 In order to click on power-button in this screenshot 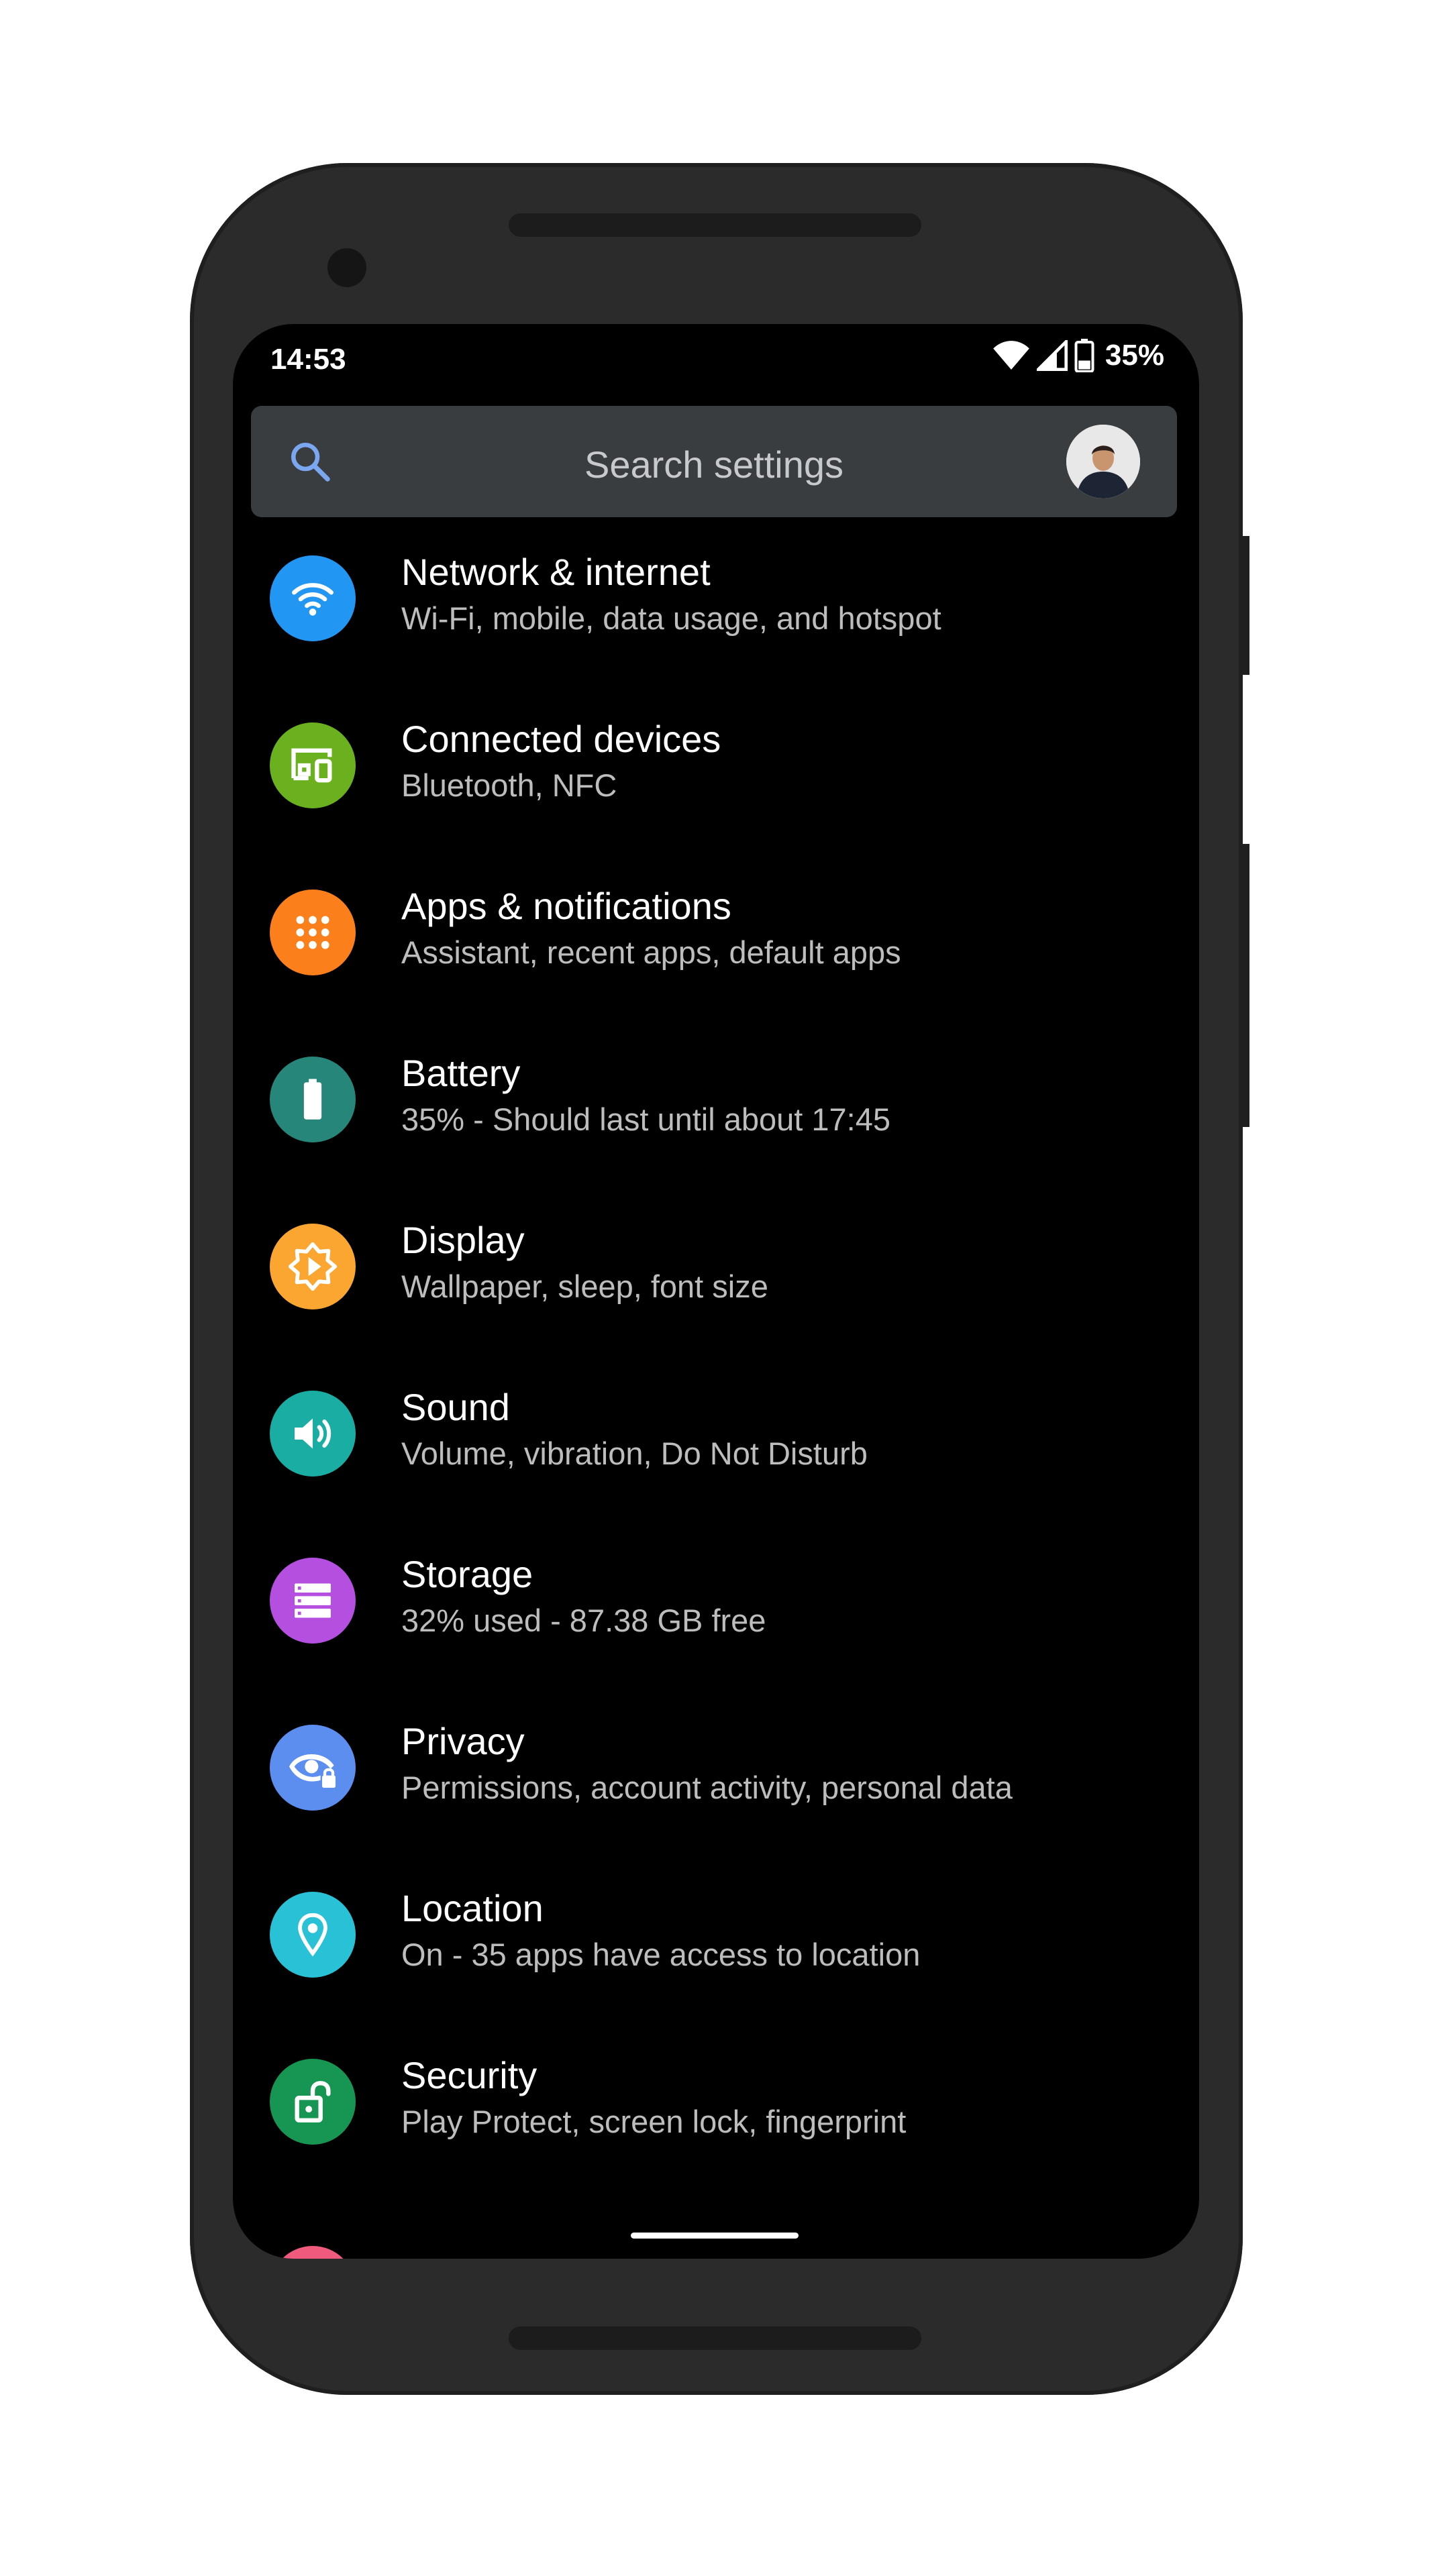, I will do `click(1245, 605)`.